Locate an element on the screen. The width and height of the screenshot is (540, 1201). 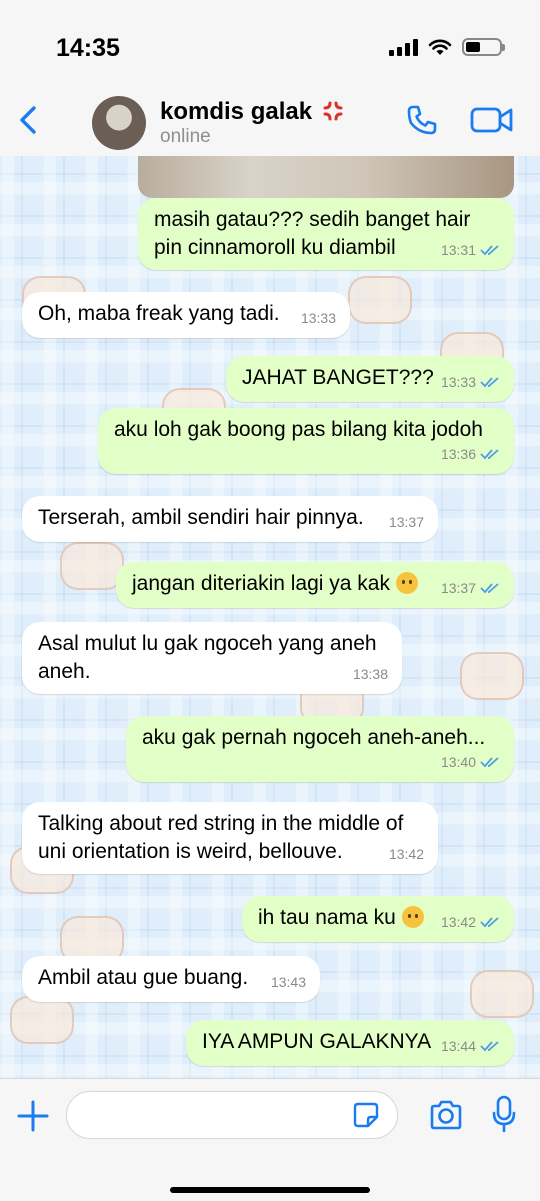
message-time: 13:36 is located at coordinates (458, 454).